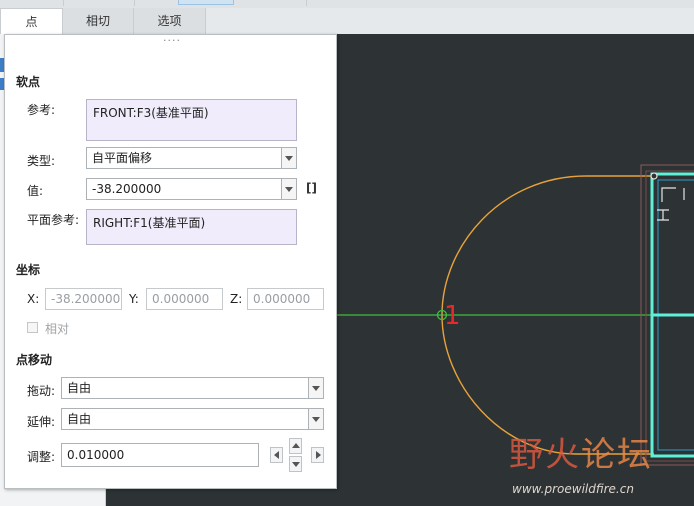 The image size is (694, 506). What do you see at coordinates (181, 299) in the screenshot?
I see `y-coordinate-value: 0.000000` at bounding box center [181, 299].